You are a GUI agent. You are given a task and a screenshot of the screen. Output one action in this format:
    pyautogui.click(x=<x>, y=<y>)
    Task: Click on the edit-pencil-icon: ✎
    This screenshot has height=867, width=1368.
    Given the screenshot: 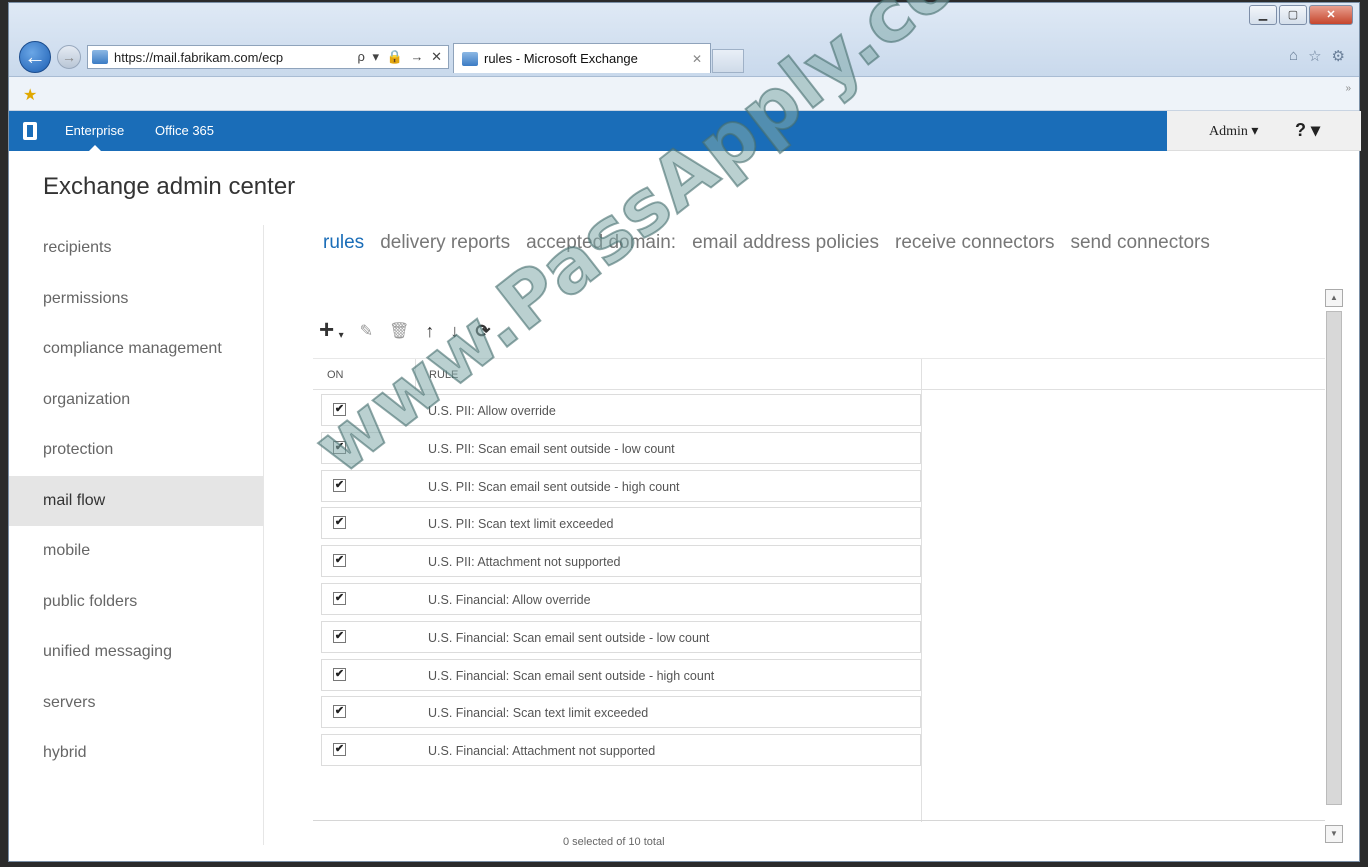 What is the action you would take?
    pyautogui.click(x=366, y=331)
    